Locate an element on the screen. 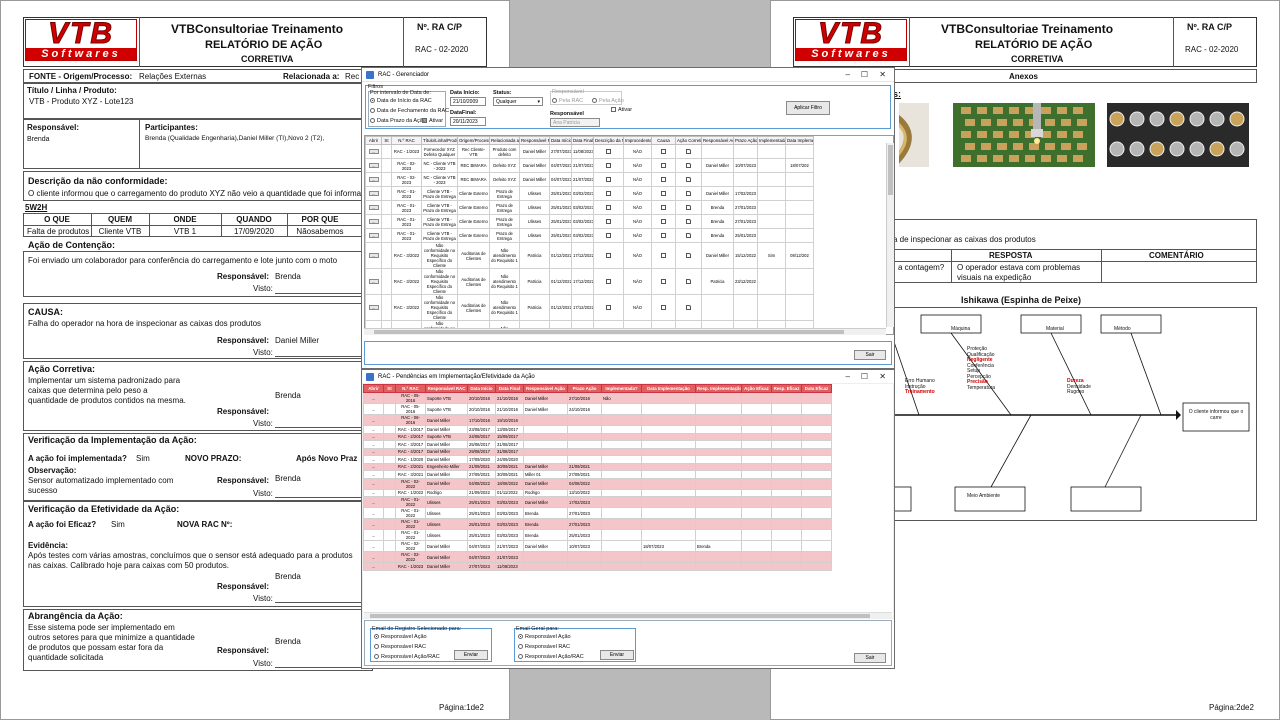 The height and width of the screenshot is (720, 1280). pend-column-header: Data Início is located at coordinates (481, 388).